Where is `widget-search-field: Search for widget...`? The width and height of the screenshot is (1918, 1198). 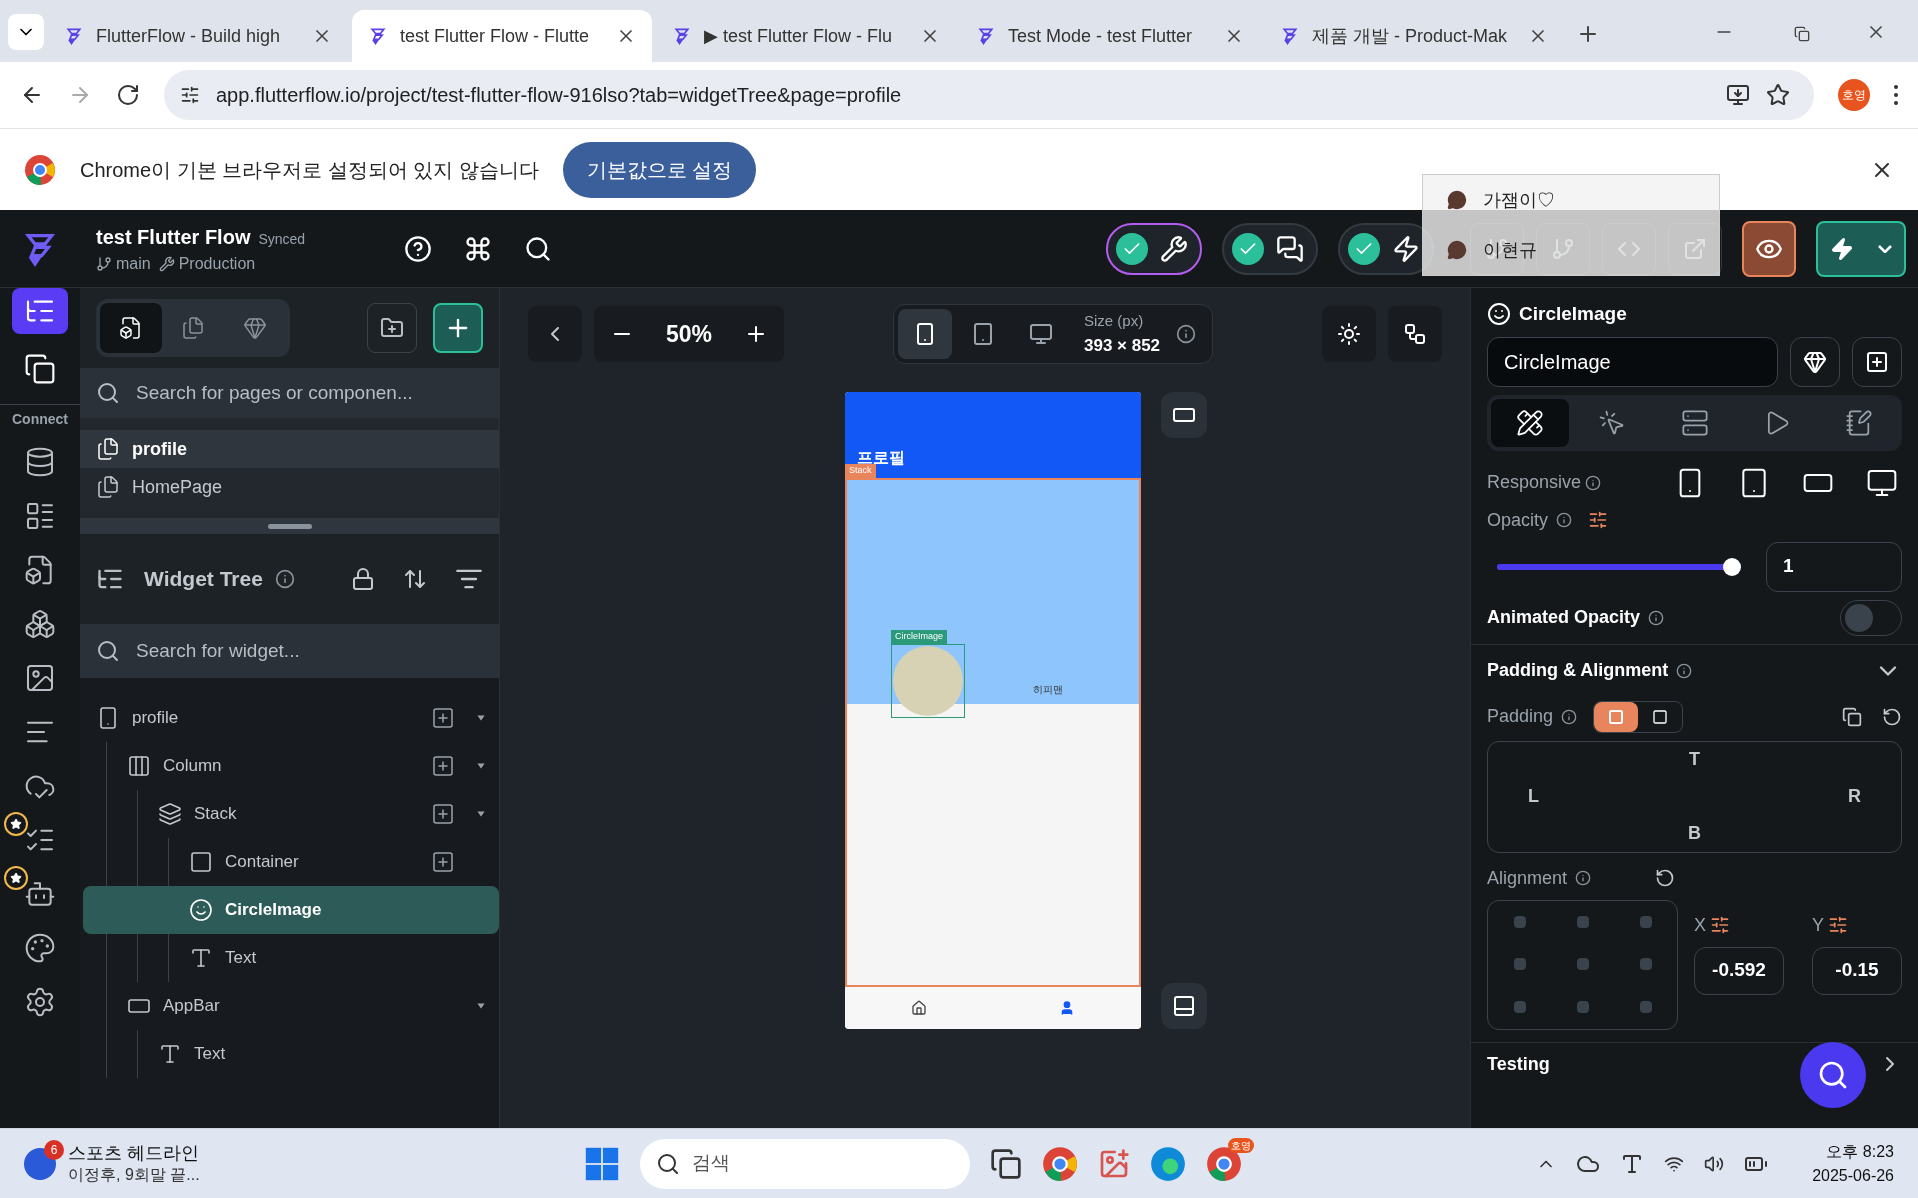 widget-search-field: Search for widget... is located at coordinates (289, 651).